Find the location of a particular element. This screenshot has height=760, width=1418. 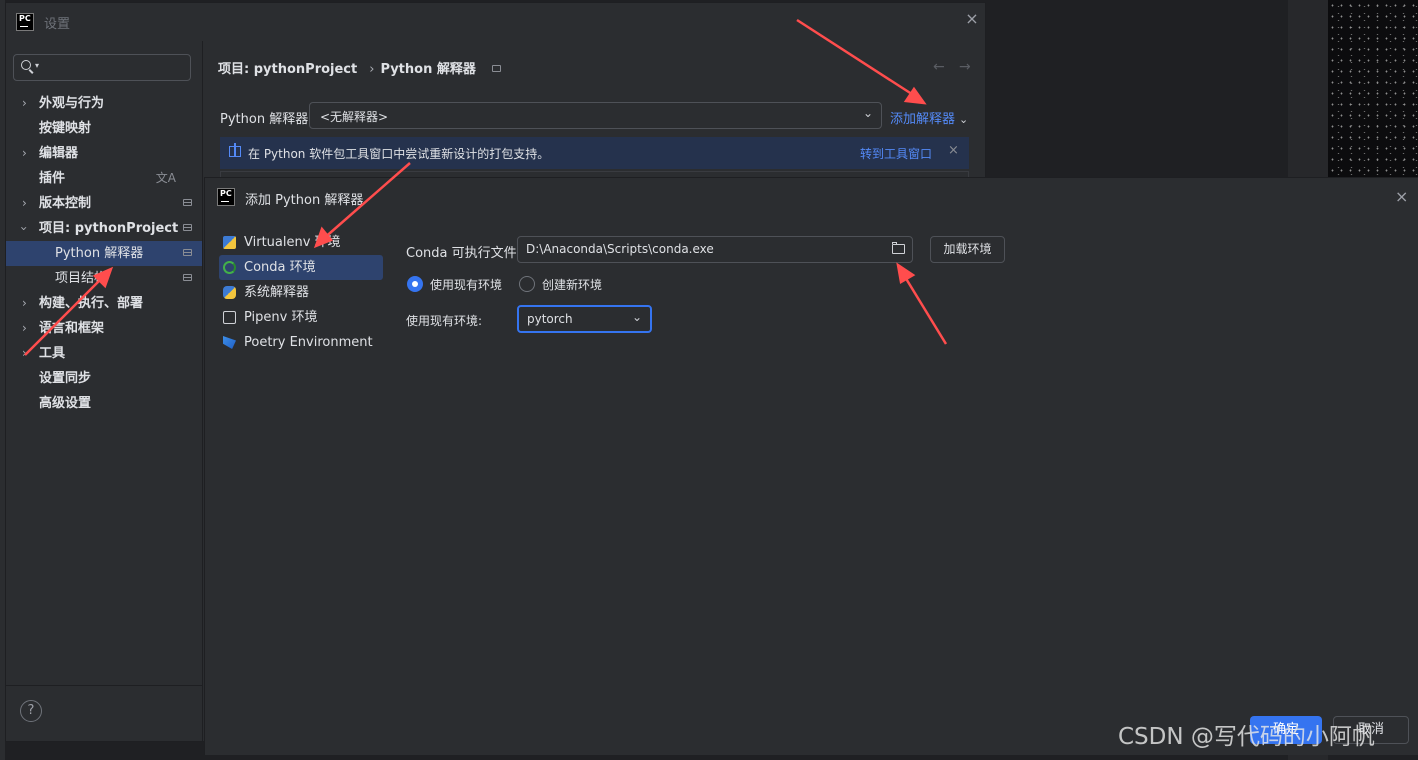

load-environments-button: 加载环境 is located at coordinates (967, 249).